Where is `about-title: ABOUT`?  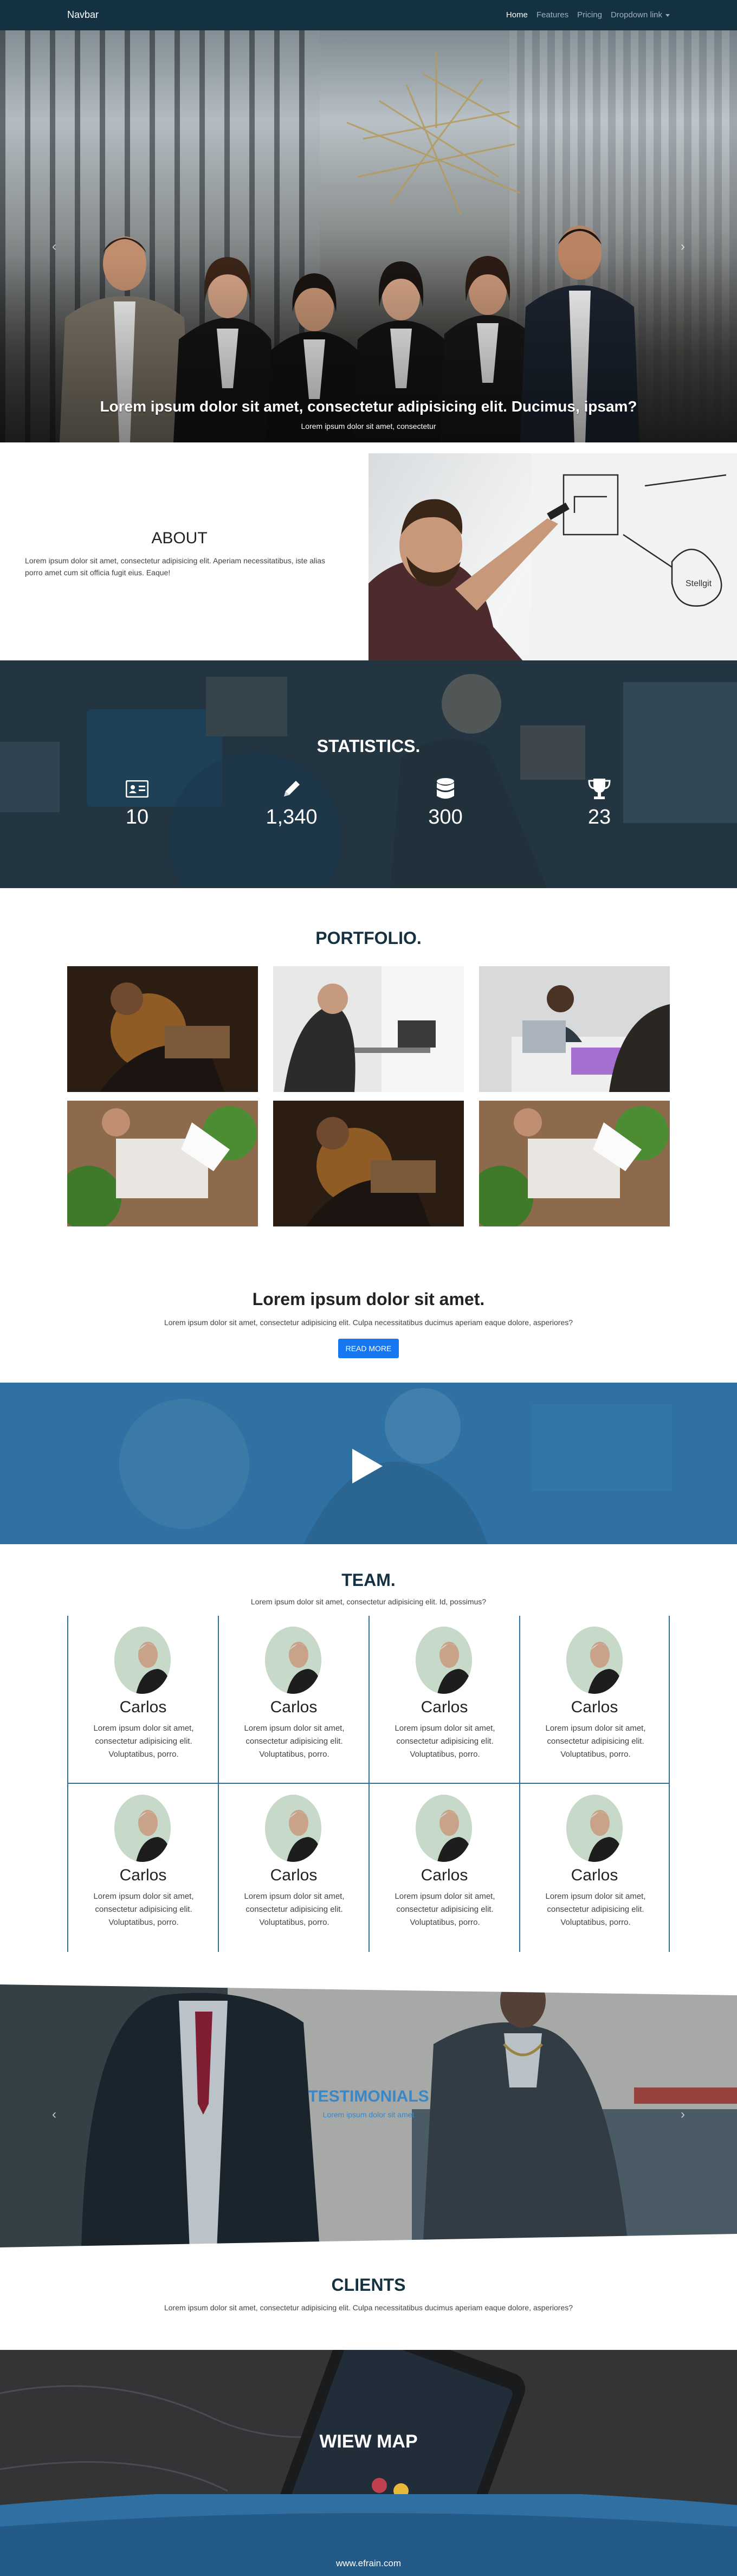 about-title: ABOUT is located at coordinates (179, 538).